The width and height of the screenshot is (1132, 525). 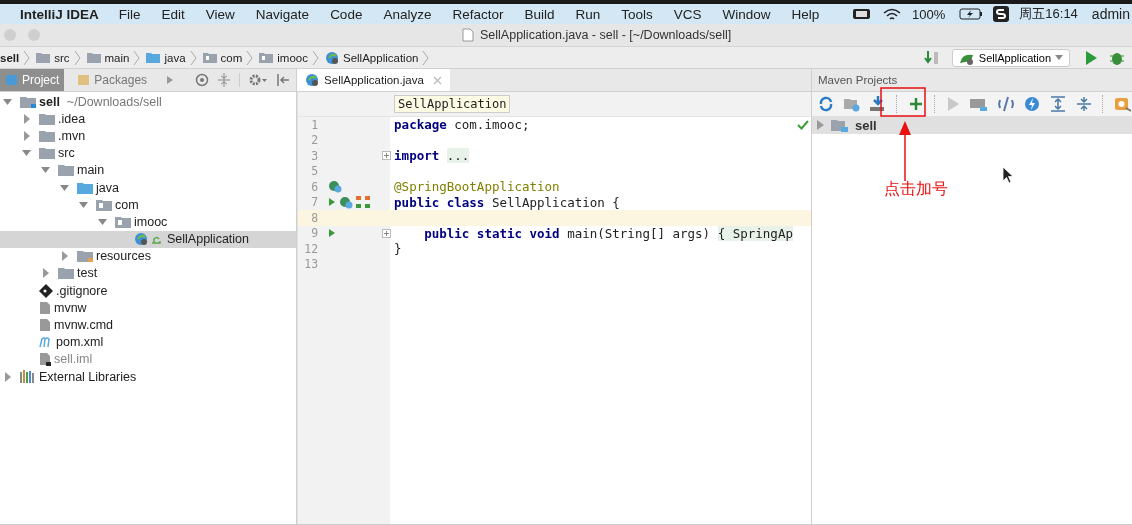 I want to click on add-icon, so click(x=916, y=104).